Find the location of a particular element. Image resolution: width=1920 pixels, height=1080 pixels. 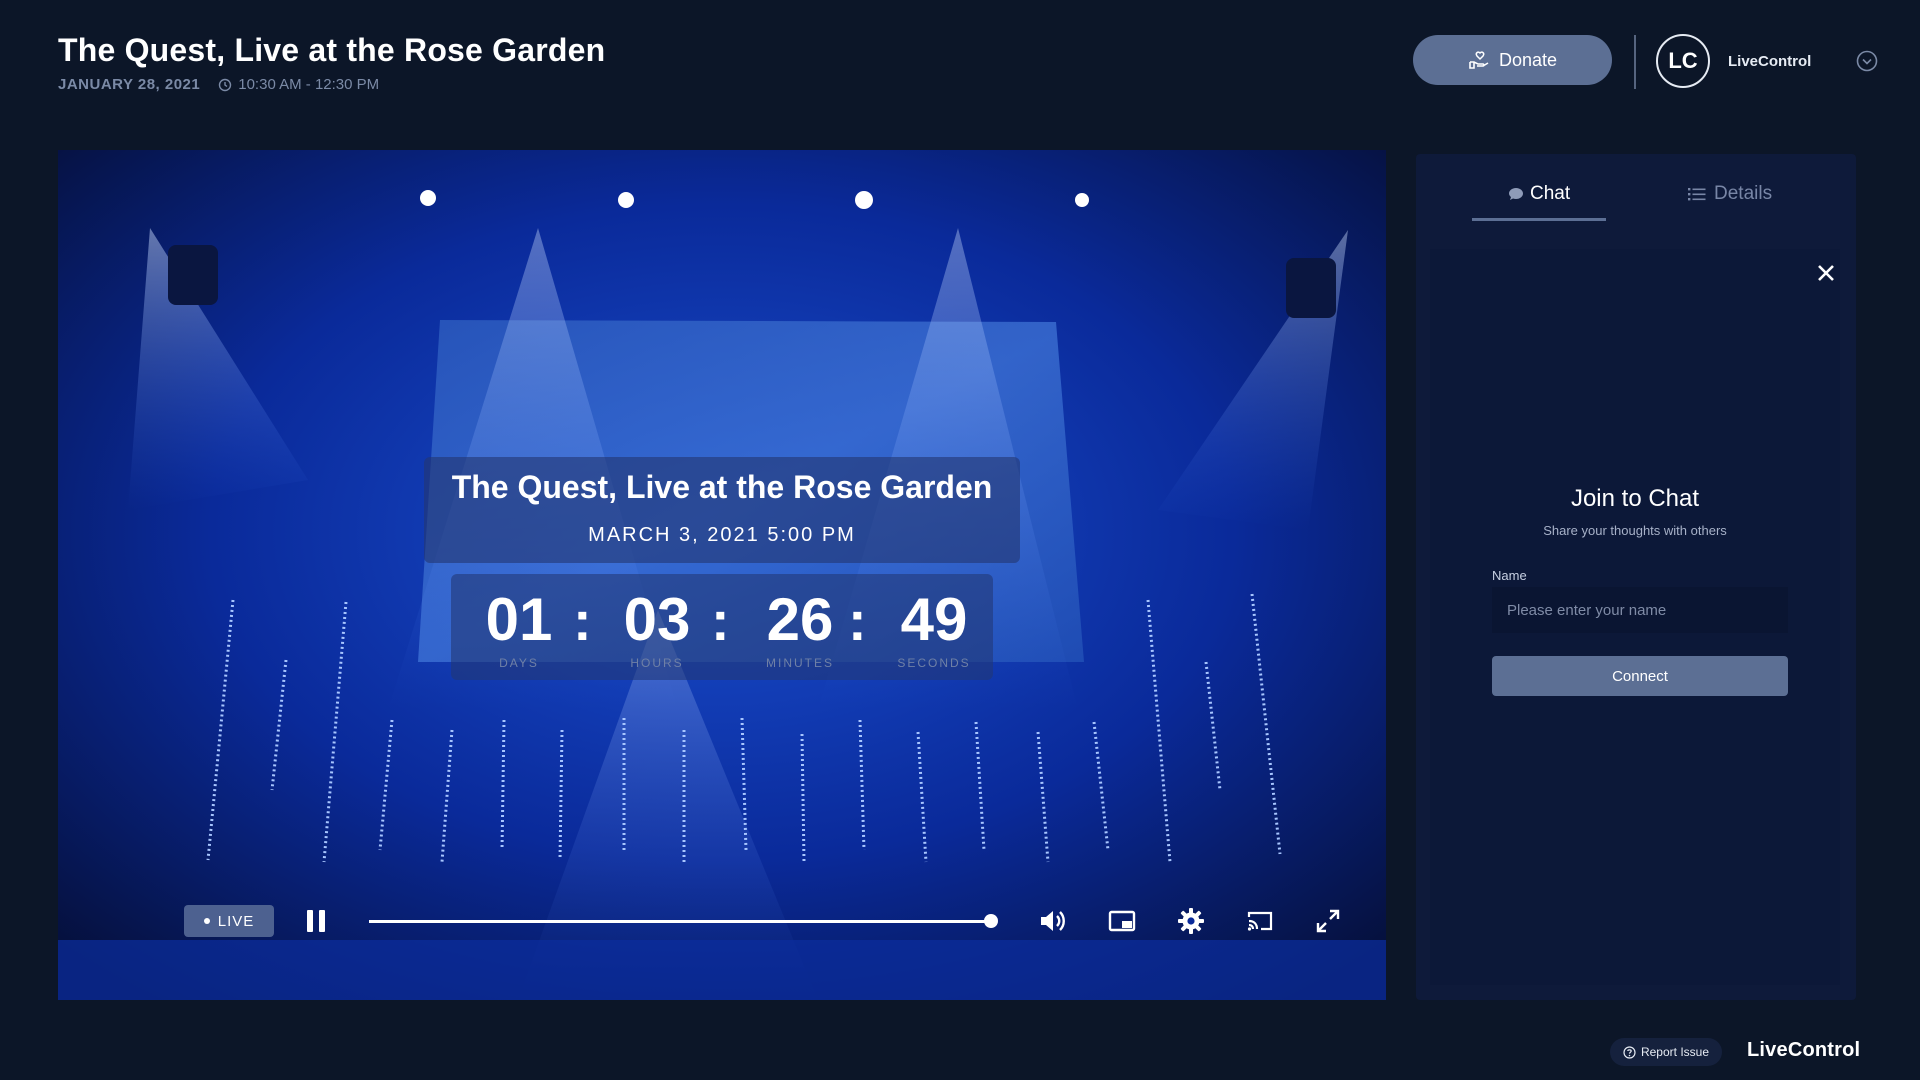

countdown-minutes-label: MINUTES is located at coordinates (800, 663).